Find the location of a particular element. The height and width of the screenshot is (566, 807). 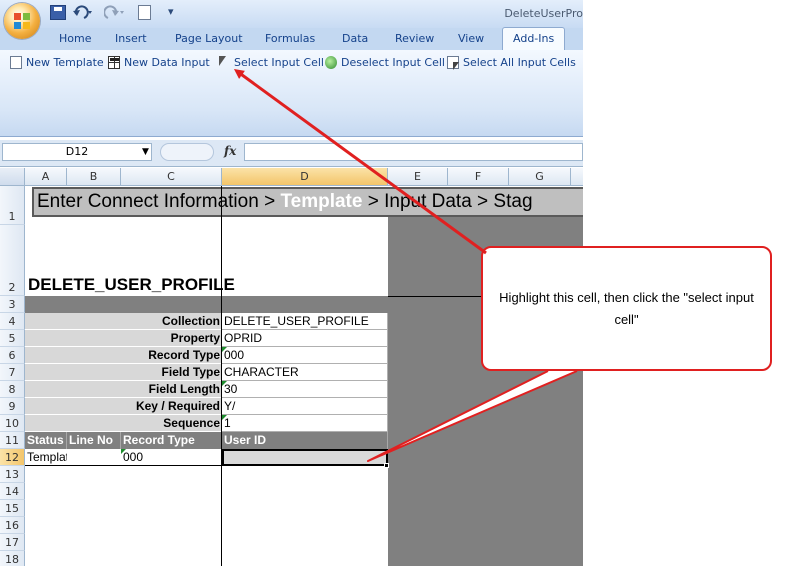

row-header-2: 2 is located at coordinates (12, 260).